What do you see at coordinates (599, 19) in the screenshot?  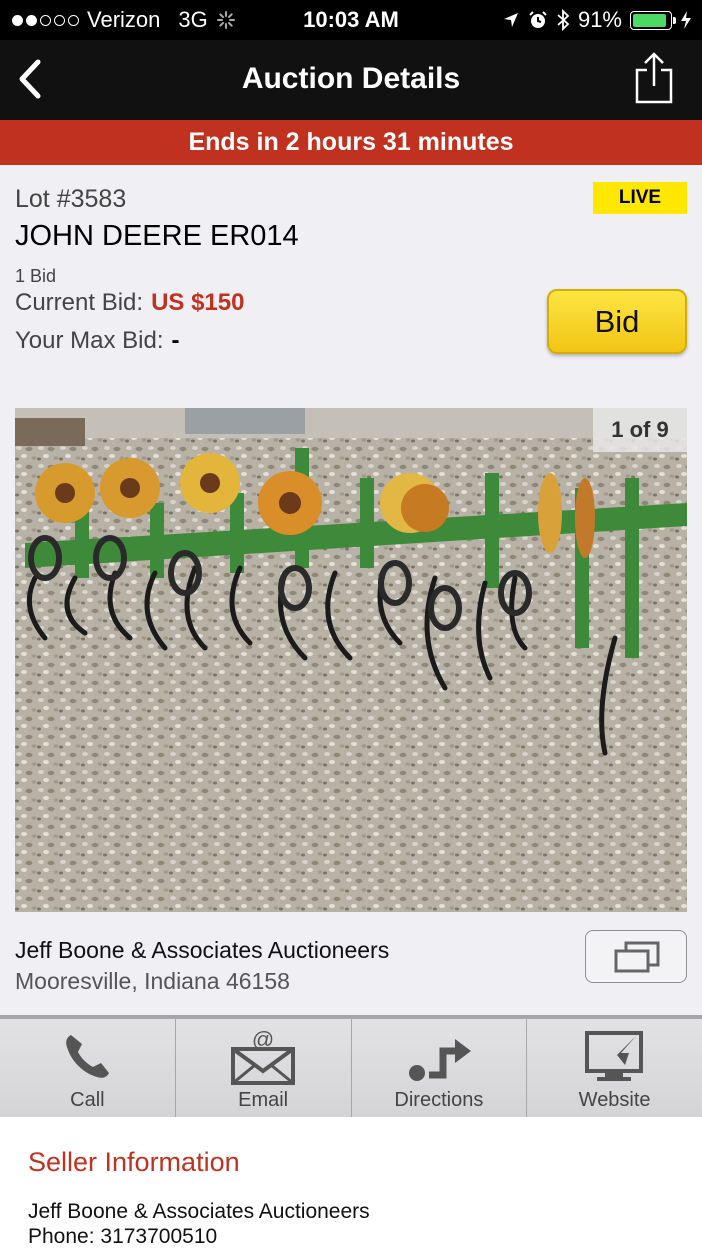 I see `battery-percent: 91%` at bounding box center [599, 19].